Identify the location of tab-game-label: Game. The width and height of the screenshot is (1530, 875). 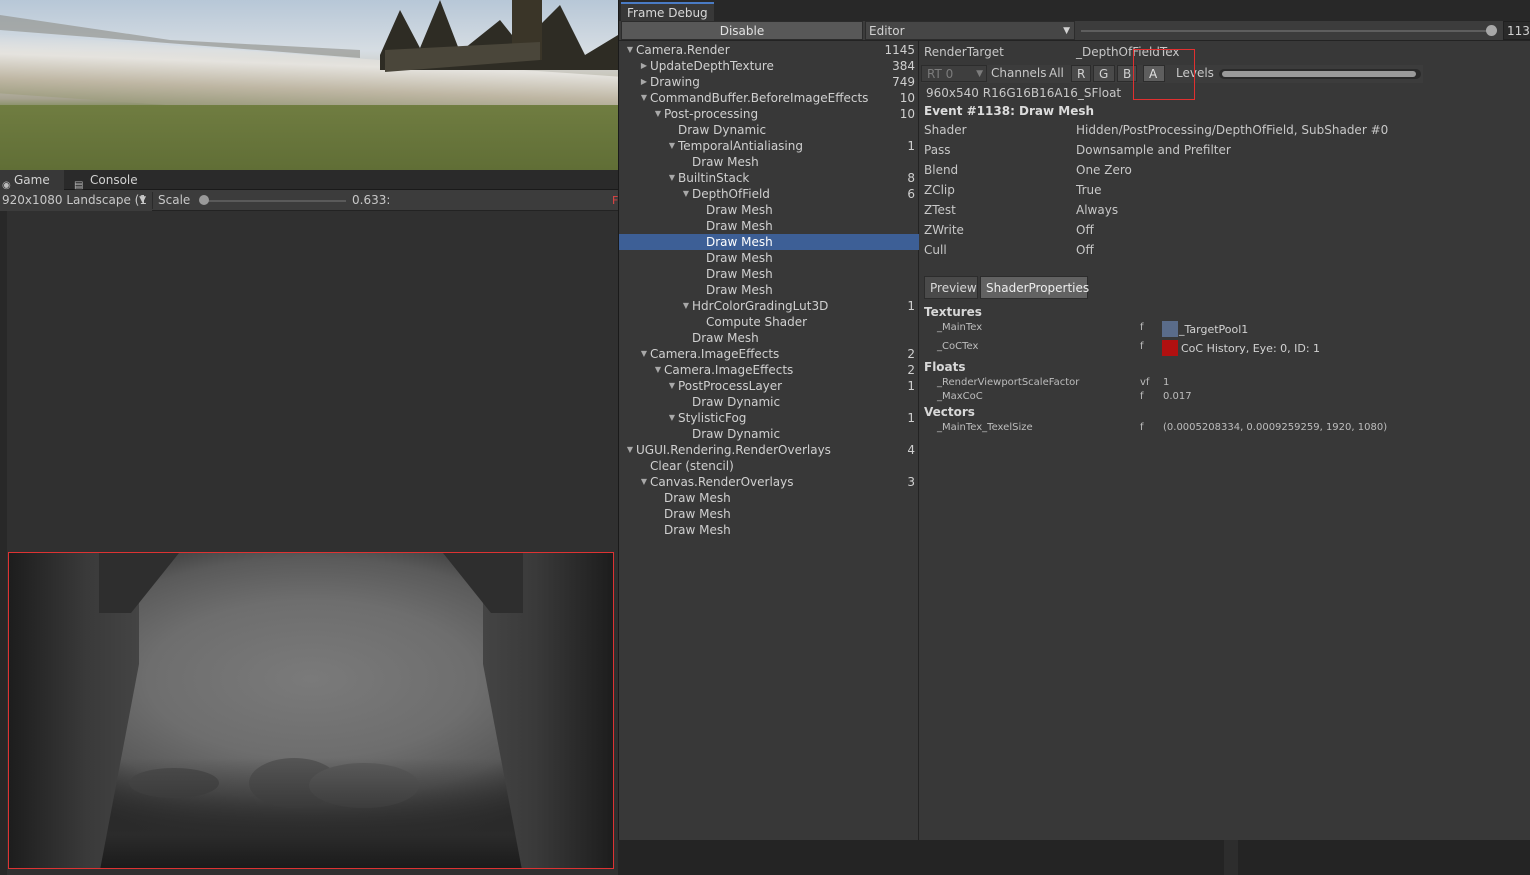
(32, 180).